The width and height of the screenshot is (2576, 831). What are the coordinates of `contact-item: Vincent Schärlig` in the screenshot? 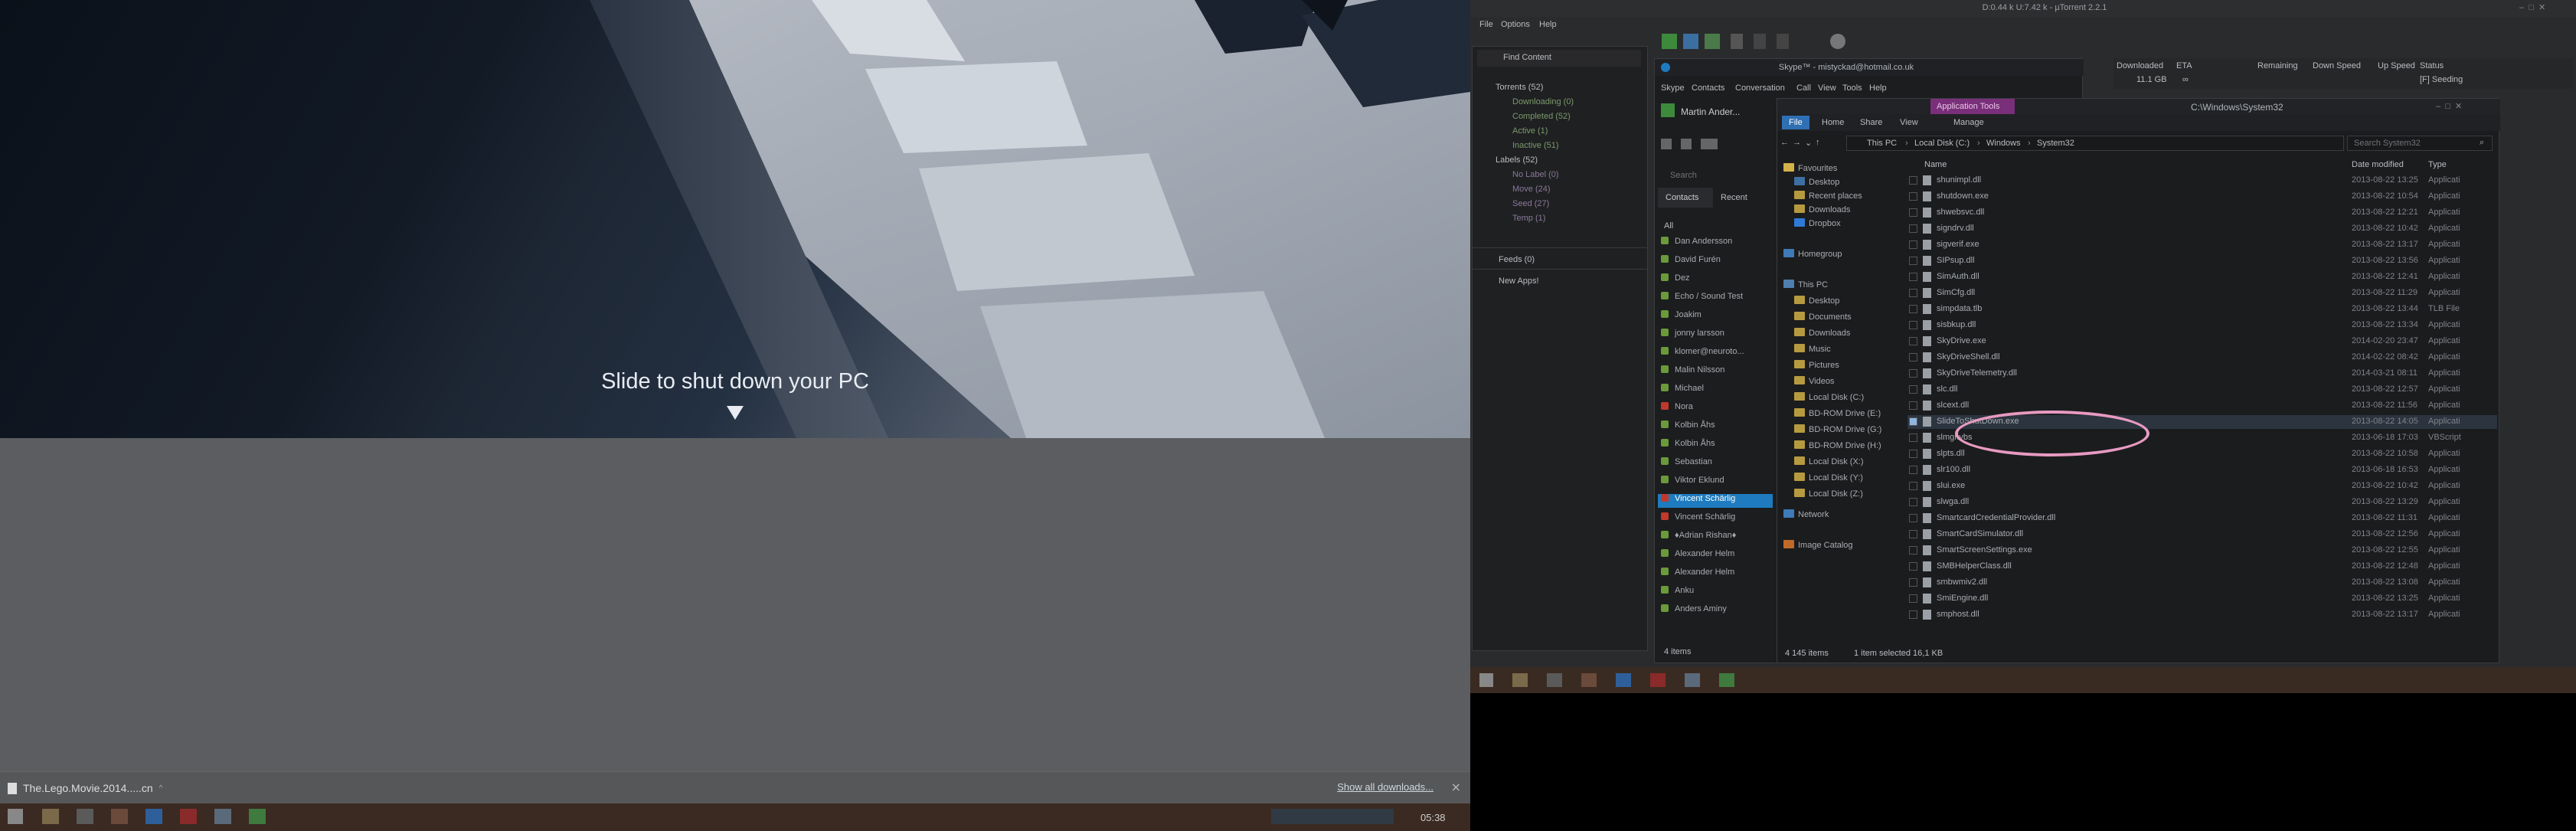 It's located at (1715, 501).